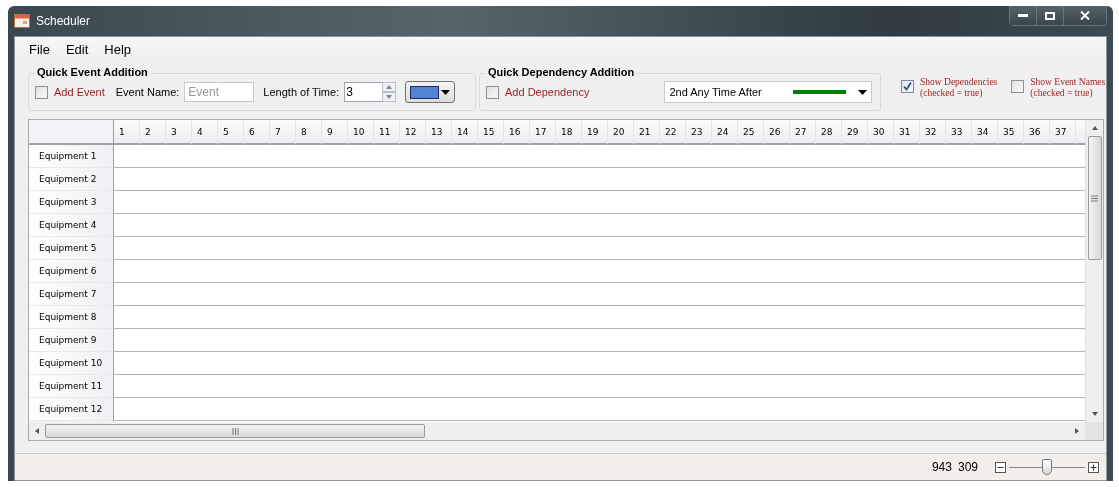 This screenshot has height=487, width=1119. Describe the element at coordinates (22, 21) in the screenshot. I see `calendar-icon` at that location.